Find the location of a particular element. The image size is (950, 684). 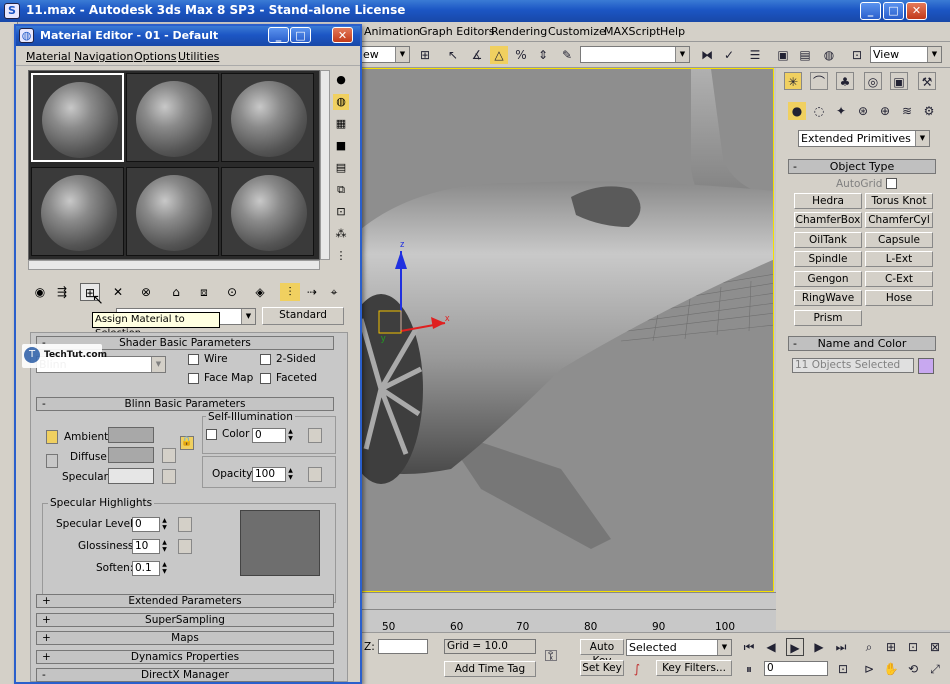

get-material-icon: ◉ is located at coordinates (40, 292).